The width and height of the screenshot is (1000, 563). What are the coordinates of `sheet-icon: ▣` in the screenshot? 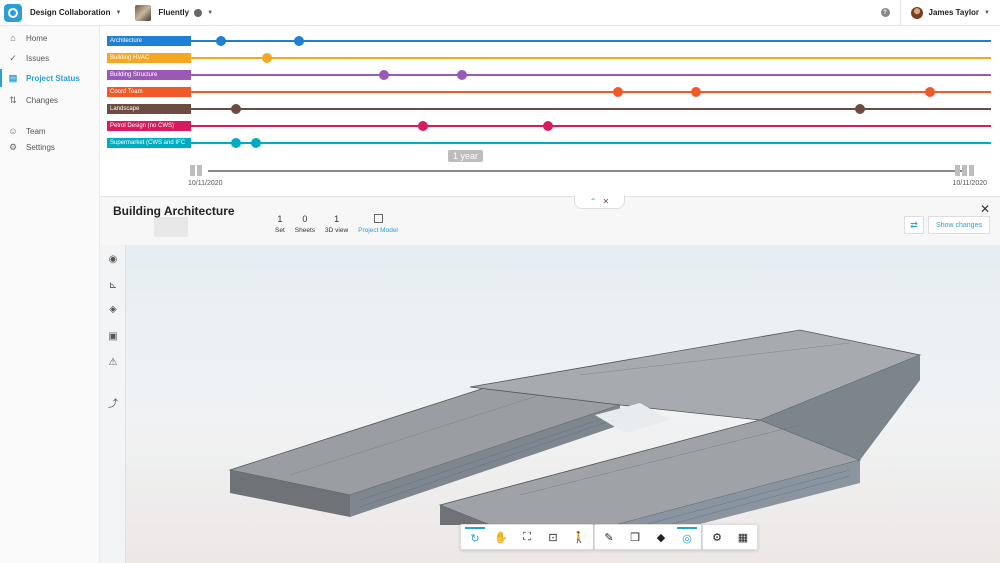 It's located at (113, 336).